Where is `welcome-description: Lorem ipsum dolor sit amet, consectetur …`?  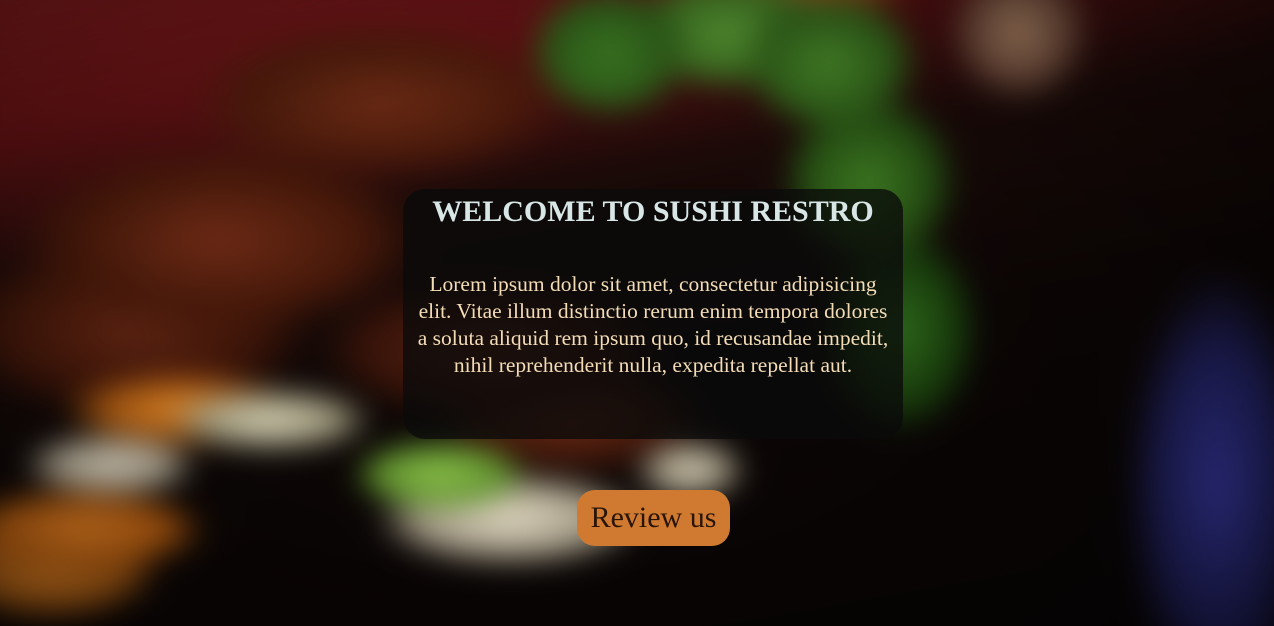 welcome-description: Lorem ipsum dolor sit amet, consectetur … is located at coordinates (653, 324).